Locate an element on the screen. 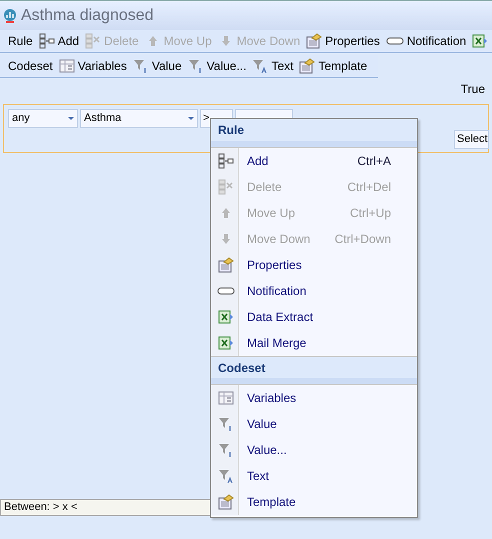 The width and height of the screenshot is (492, 539). toolbar-label: Rule is located at coordinates (20, 41).